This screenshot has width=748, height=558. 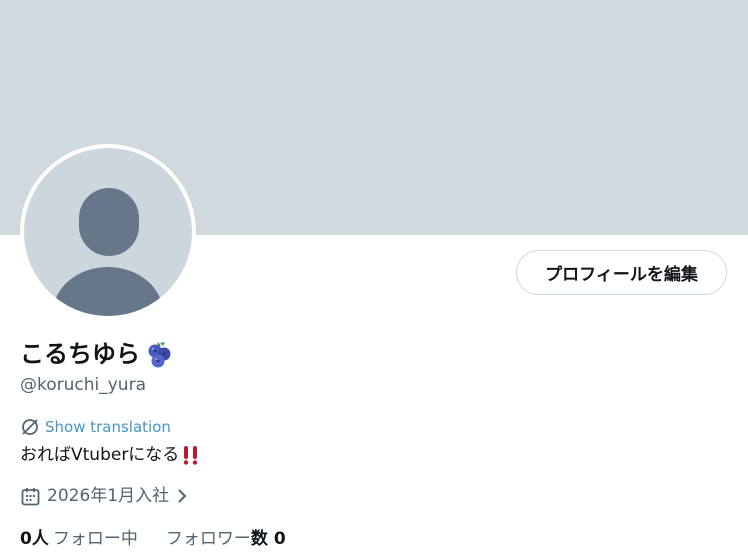 What do you see at coordinates (259, 539) in the screenshot?
I see `followers-label-suffix: 数` at bounding box center [259, 539].